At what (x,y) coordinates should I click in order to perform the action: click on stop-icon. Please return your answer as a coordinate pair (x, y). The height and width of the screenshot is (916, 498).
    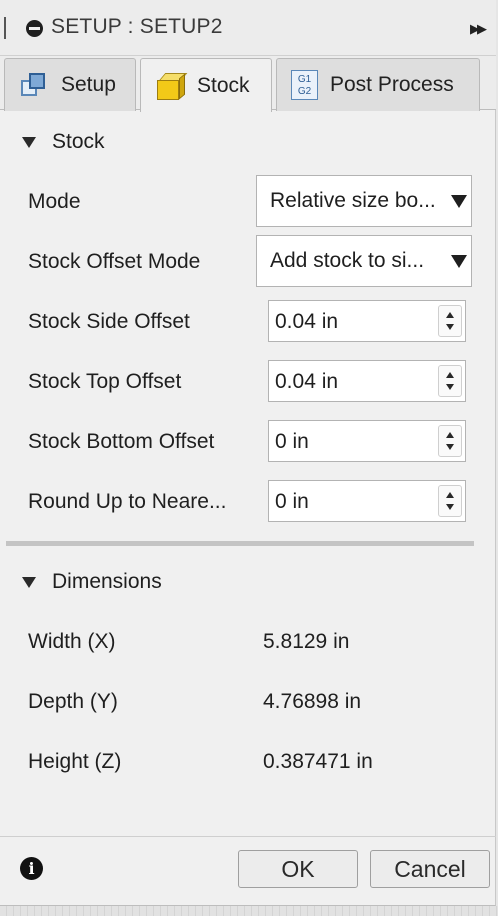
    Looking at the image, I should click on (34, 28).